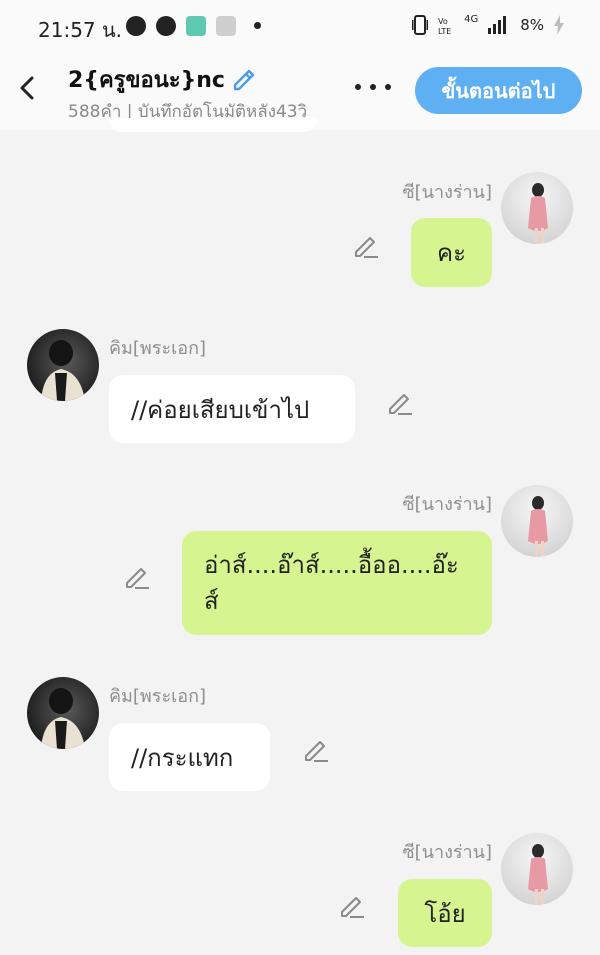 The height and width of the screenshot is (955, 600). What do you see at coordinates (232, 409) in the screenshot?
I see `message-bubble: //ค่อยเสียบเข้าไป` at bounding box center [232, 409].